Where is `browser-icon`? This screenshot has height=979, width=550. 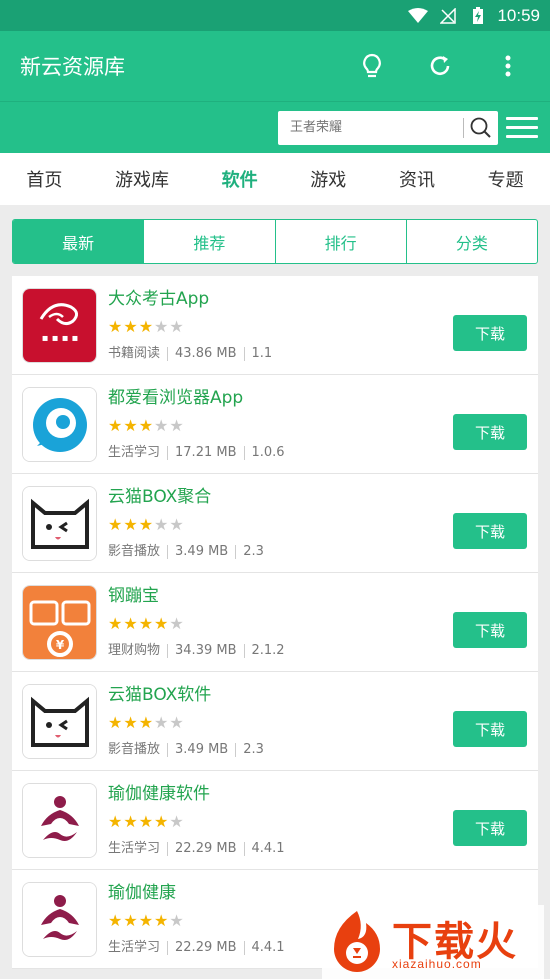
browser-icon is located at coordinates (59, 424).